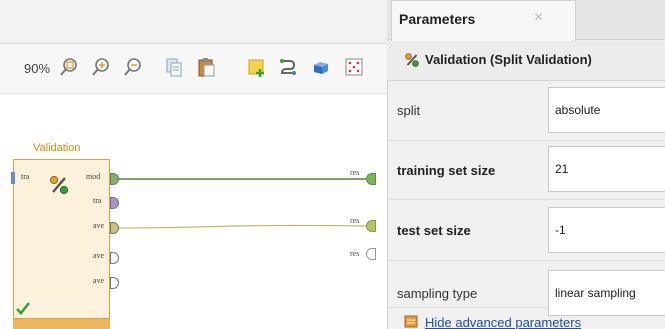  What do you see at coordinates (93, 176) in the screenshot?
I see `port-label-out-0: mod` at bounding box center [93, 176].